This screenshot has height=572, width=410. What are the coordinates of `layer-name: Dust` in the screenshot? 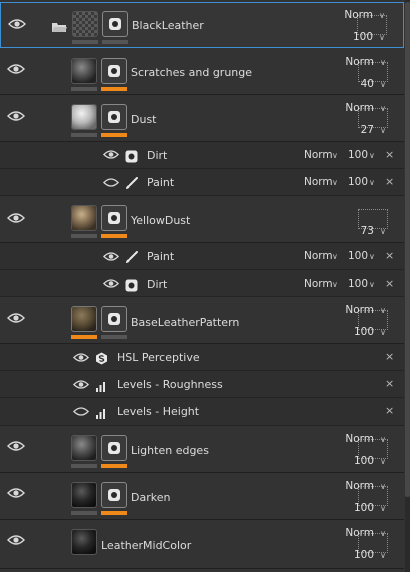 It's located at (144, 119).